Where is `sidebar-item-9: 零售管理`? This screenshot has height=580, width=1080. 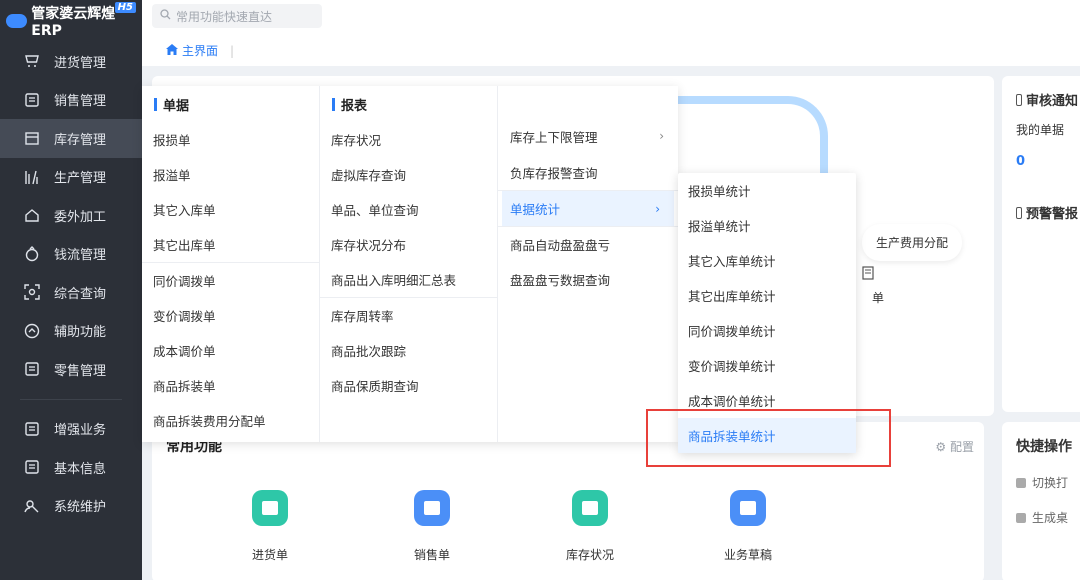 sidebar-item-9: 零售管理 is located at coordinates (71, 369).